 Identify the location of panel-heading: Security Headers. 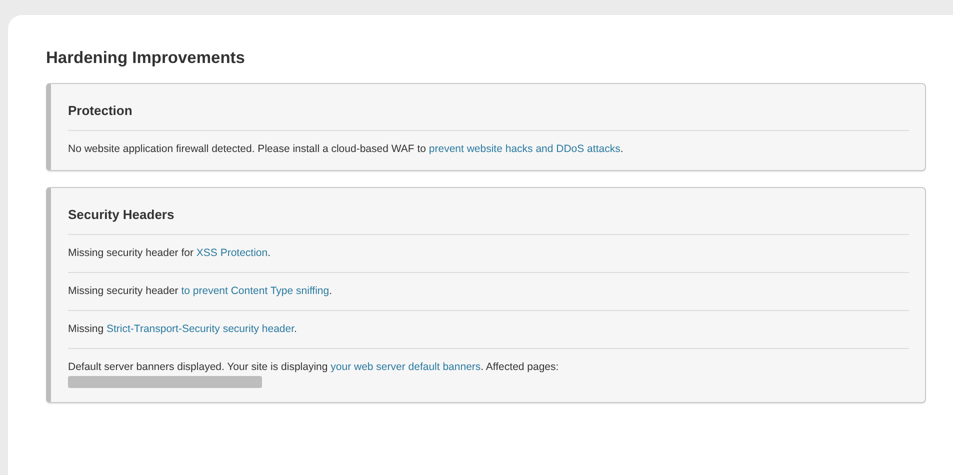
(488, 211).